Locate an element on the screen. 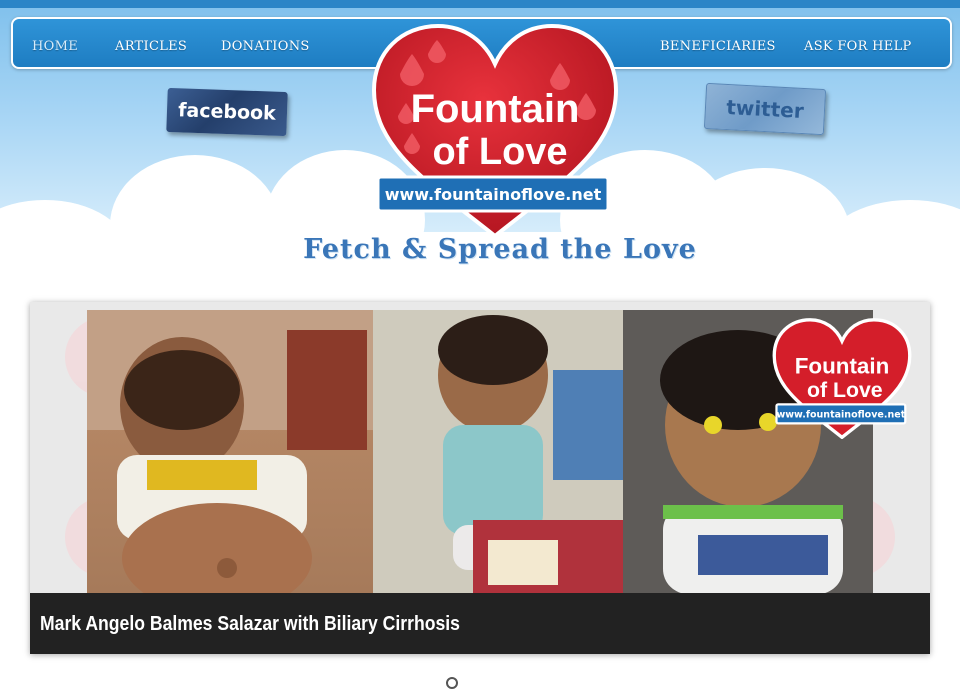 Image resolution: width=960 pixels, height=700 pixels. slider-pagination-dot is located at coordinates (452, 683).